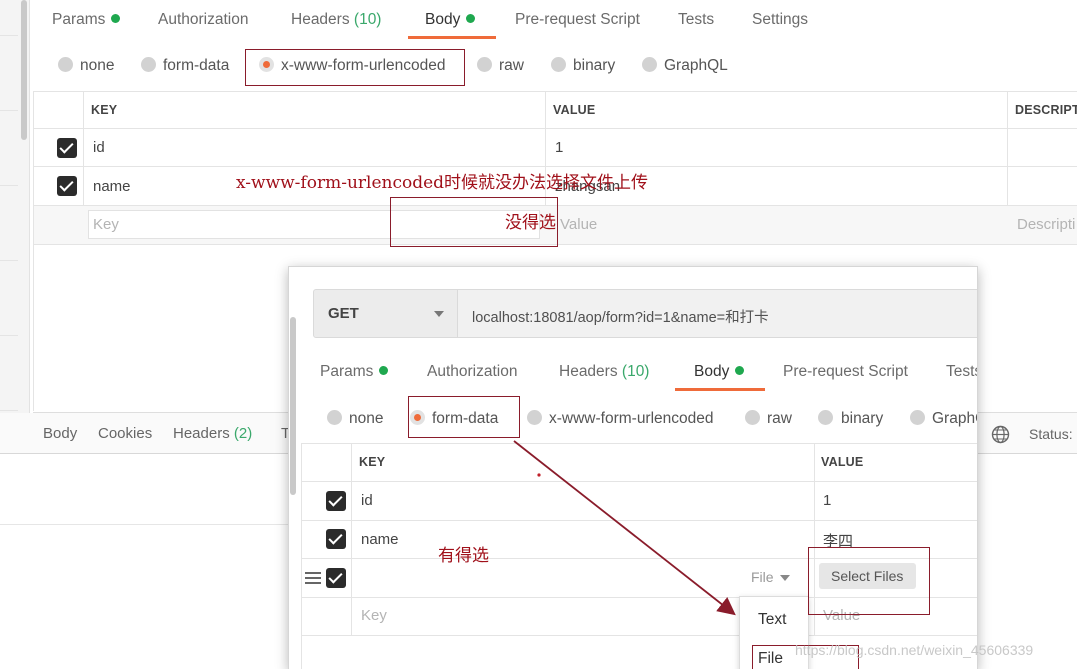 This screenshot has height=669, width=1077. I want to click on watermark: https://blog.csdn.net/weixin_45606339, so click(914, 650).